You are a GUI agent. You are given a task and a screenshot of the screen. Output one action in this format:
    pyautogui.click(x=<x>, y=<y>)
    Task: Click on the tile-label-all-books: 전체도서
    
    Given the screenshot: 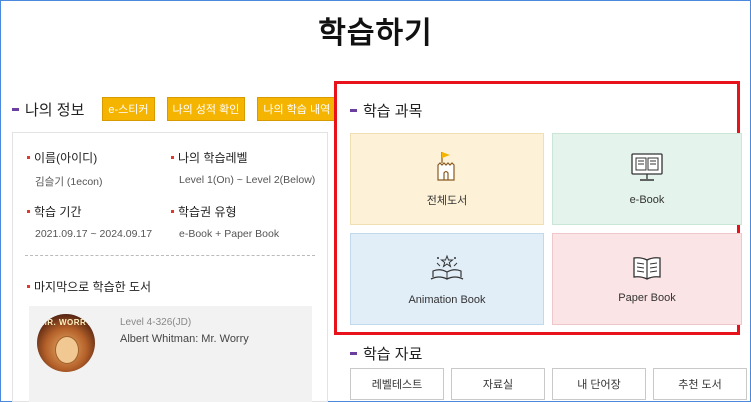 What is the action you would take?
    pyautogui.click(x=447, y=200)
    